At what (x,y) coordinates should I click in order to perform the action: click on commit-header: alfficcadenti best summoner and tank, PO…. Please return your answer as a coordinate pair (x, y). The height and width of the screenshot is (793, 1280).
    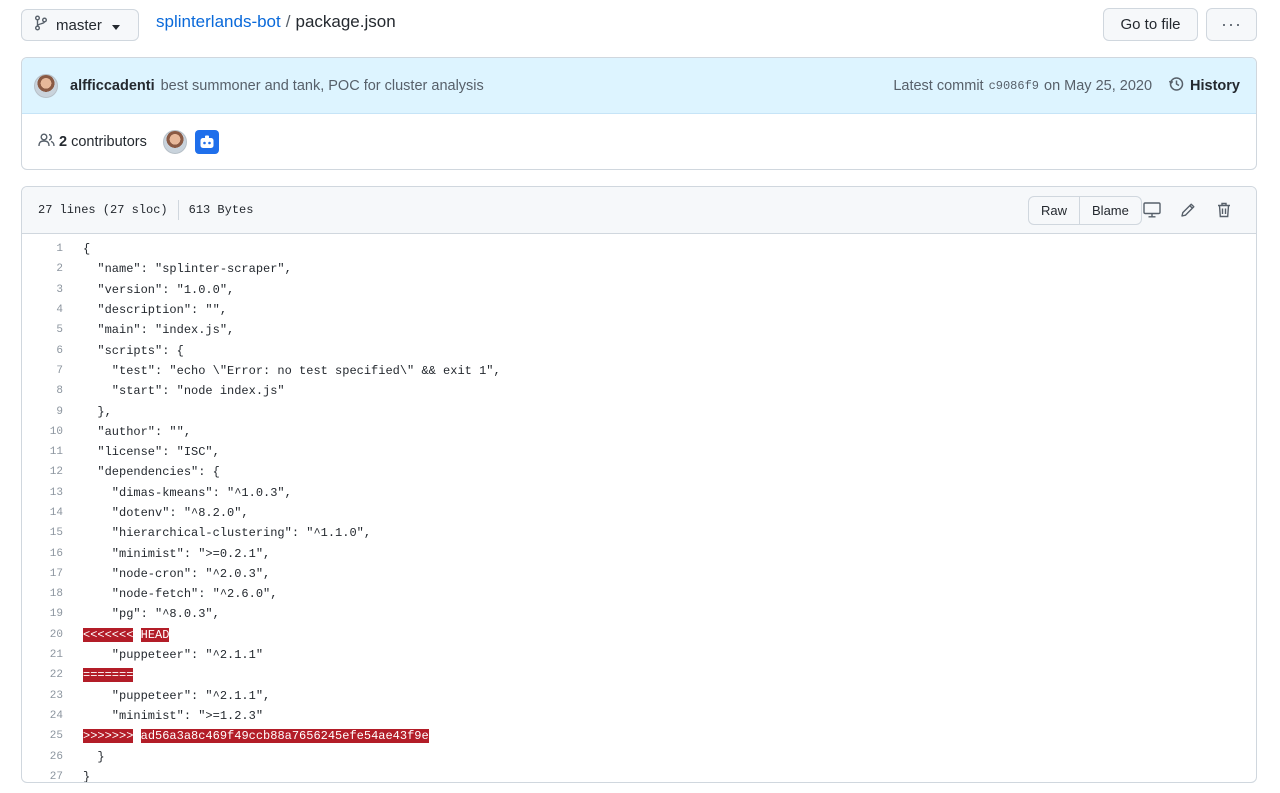
    Looking at the image, I should click on (639, 86).